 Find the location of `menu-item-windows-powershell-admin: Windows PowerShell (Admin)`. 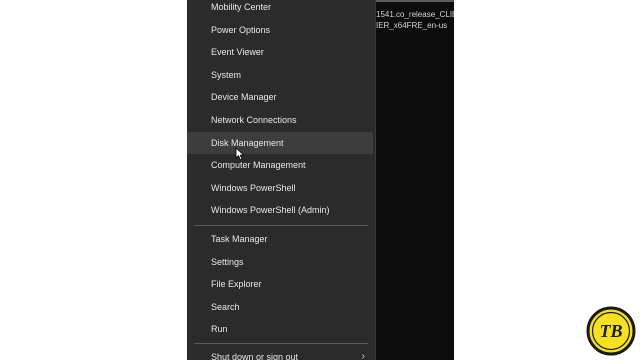

menu-item-windows-powershell-admin: Windows PowerShell (Admin) is located at coordinates (280, 210).